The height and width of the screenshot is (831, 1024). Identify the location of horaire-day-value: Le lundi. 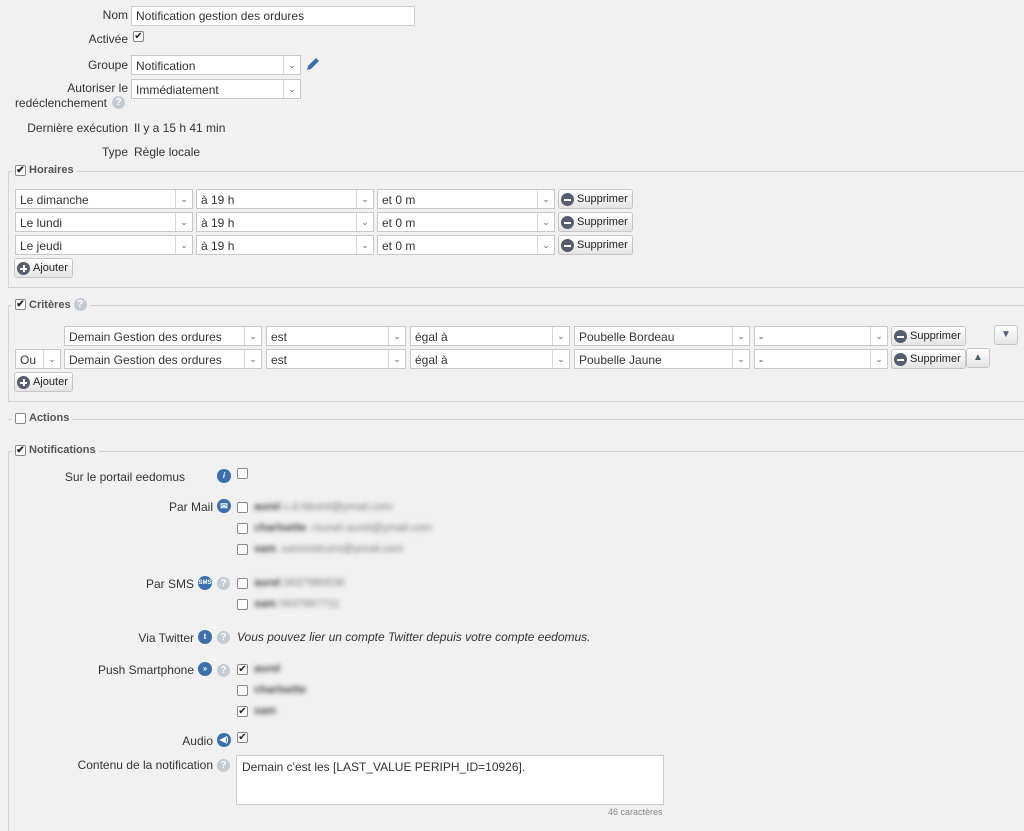
(41, 223).